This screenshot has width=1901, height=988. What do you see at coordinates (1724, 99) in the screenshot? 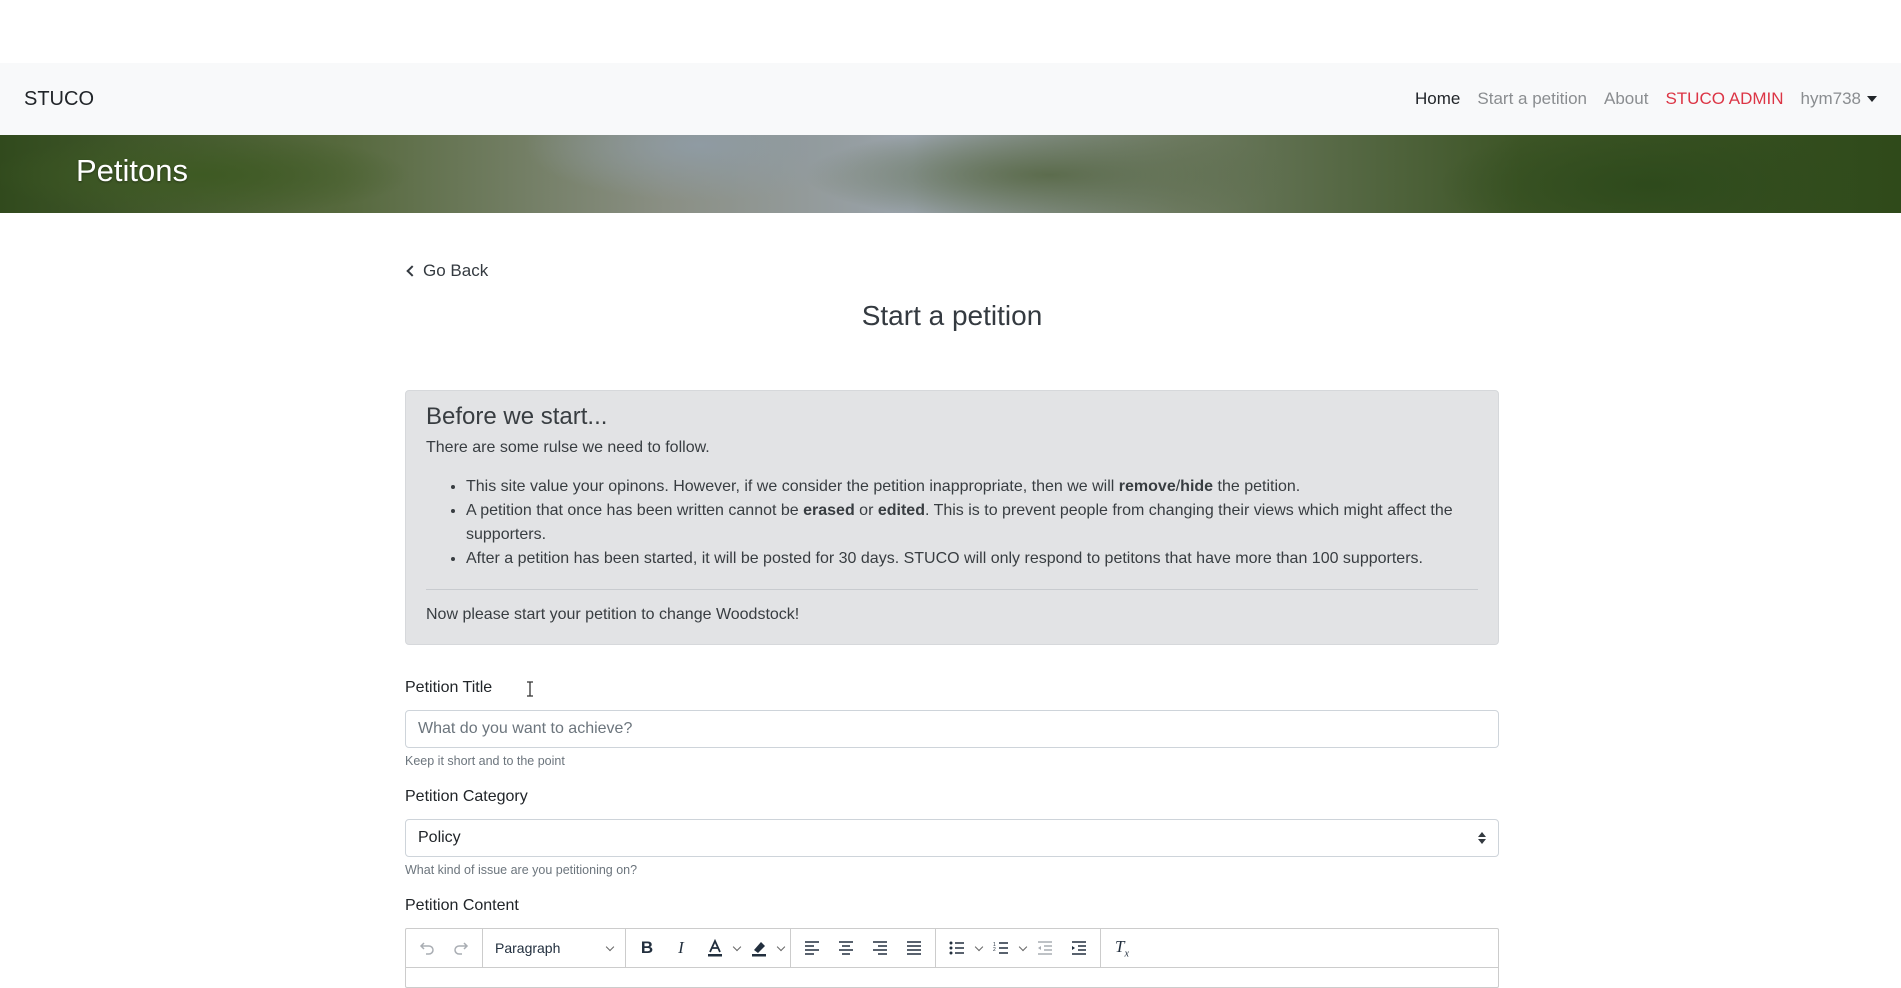
I see `nav-stuco-admin: STUCO ADMIN` at bounding box center [1724, 99].